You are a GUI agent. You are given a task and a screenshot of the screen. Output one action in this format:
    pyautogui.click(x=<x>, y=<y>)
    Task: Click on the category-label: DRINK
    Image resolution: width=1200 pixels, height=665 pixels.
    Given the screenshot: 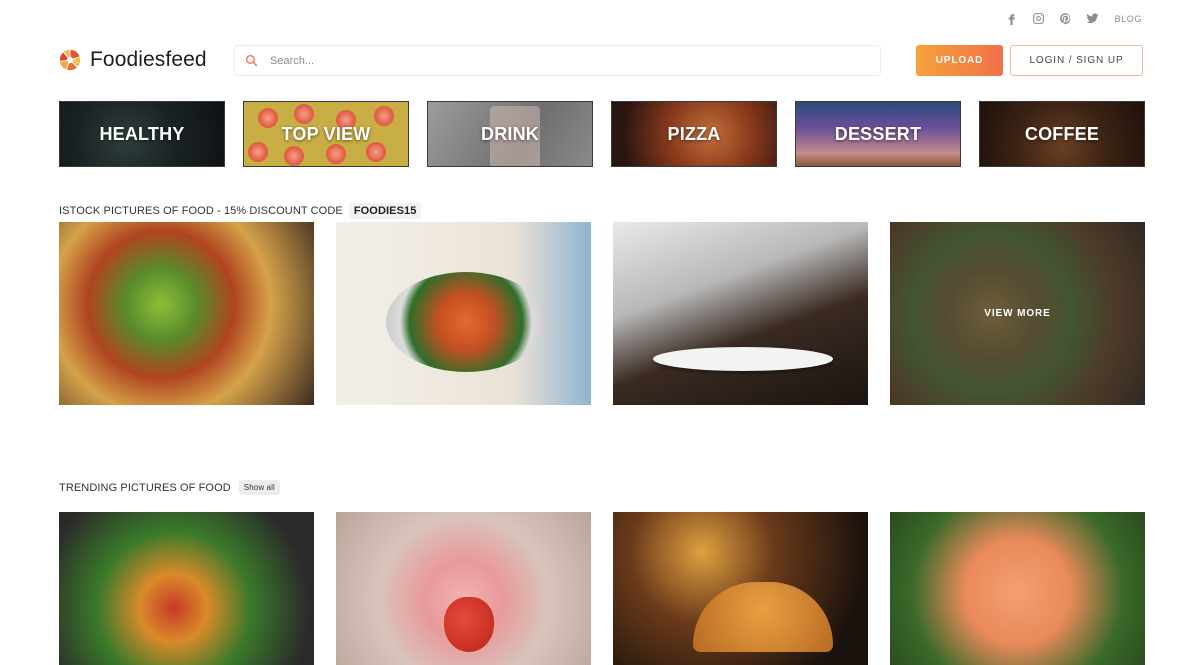 What is the action you would take?
    pyautogui.click(x=510, y=133)
    